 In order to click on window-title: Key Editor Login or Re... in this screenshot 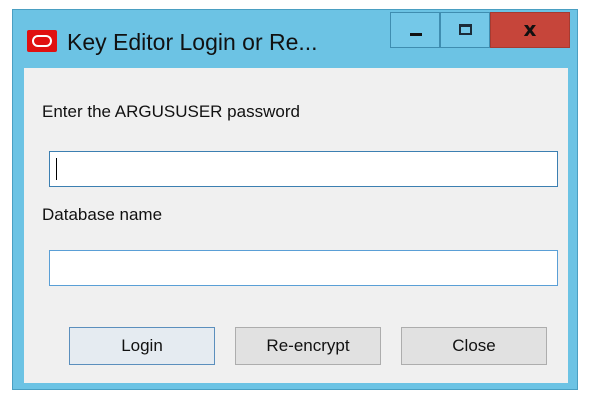, I will do `click(192, 42)`.